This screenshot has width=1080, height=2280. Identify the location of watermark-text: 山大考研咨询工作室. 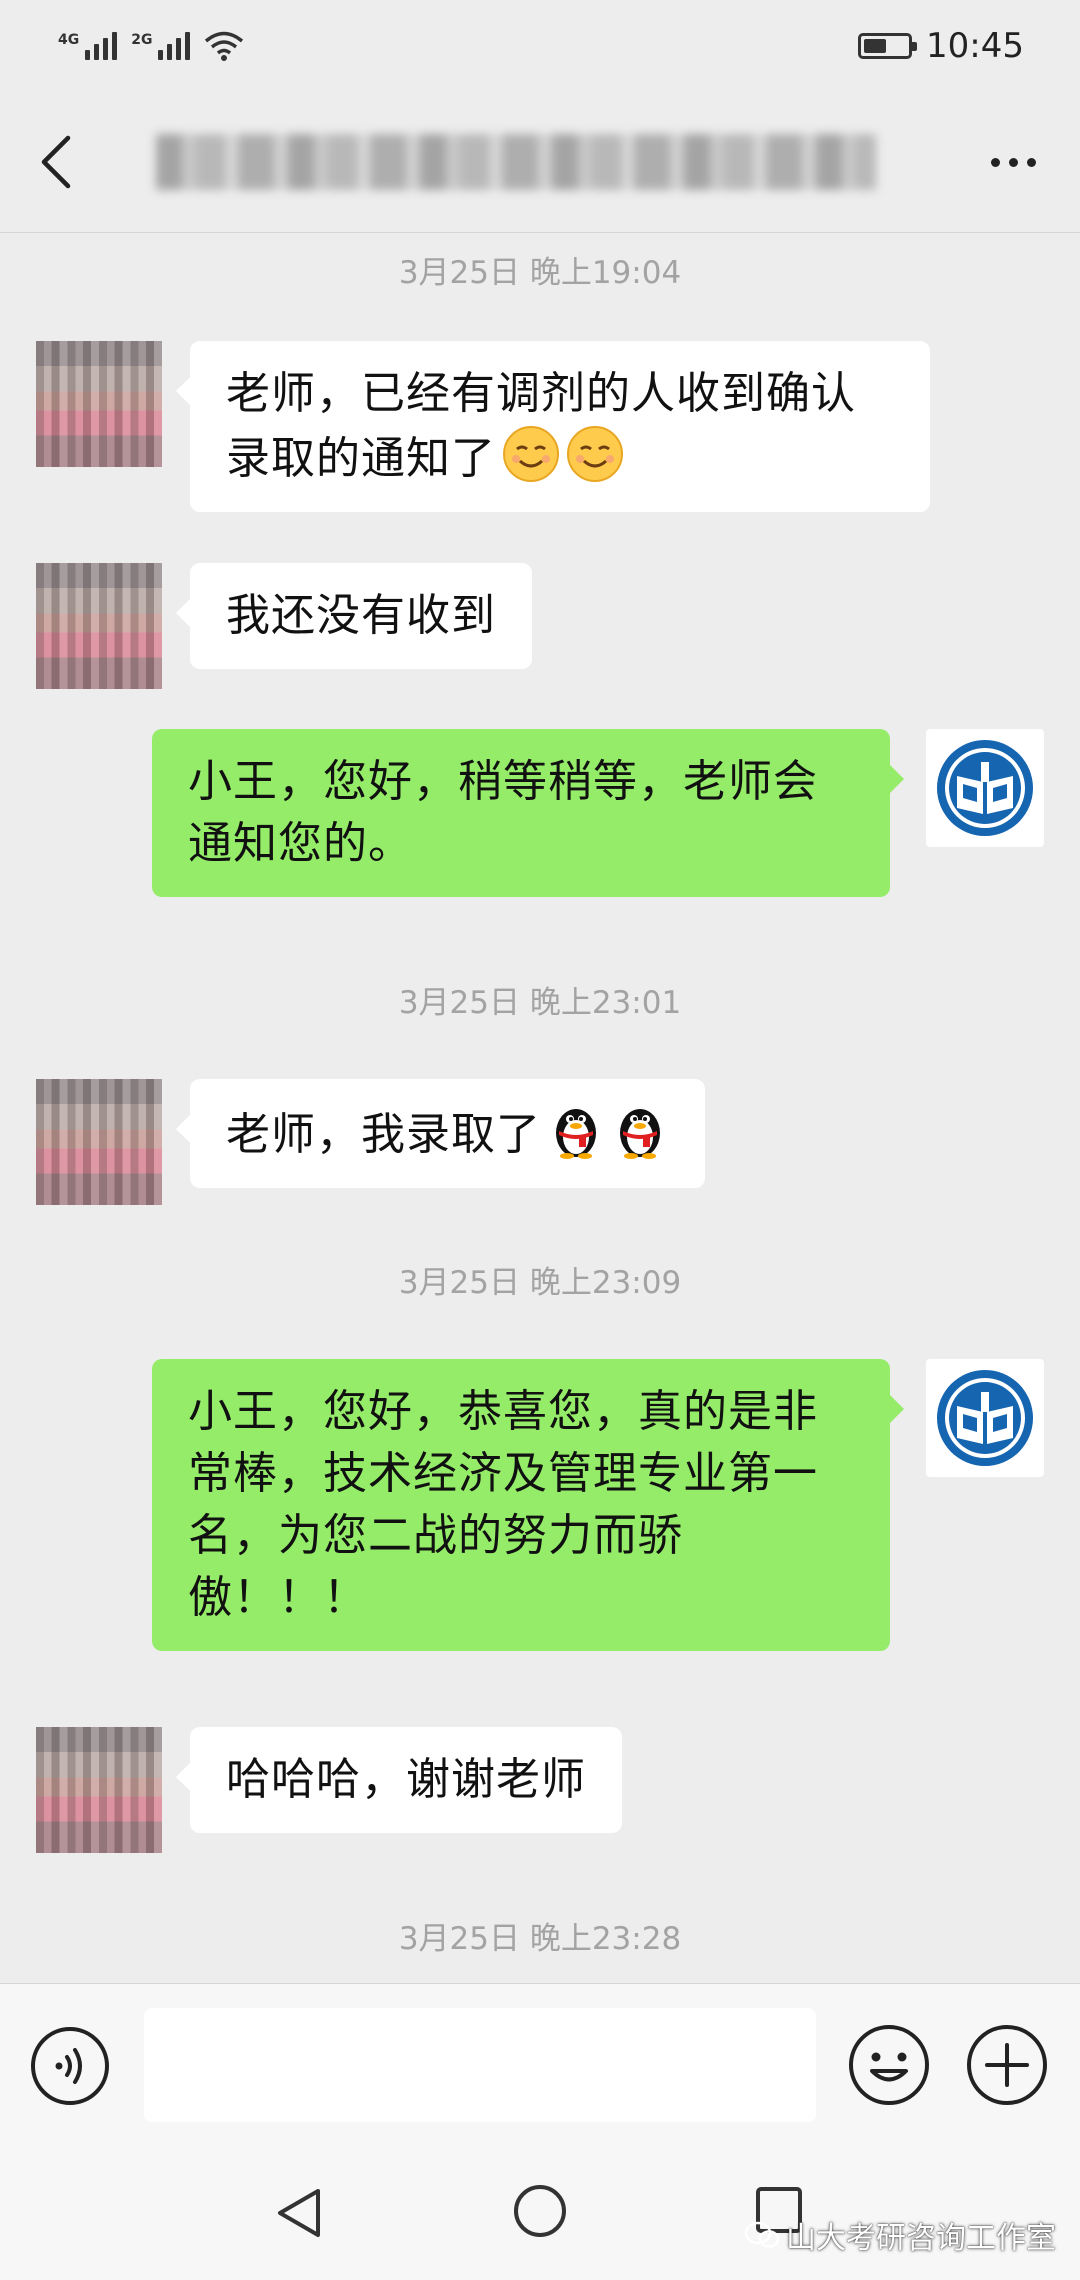
(921, 2238).